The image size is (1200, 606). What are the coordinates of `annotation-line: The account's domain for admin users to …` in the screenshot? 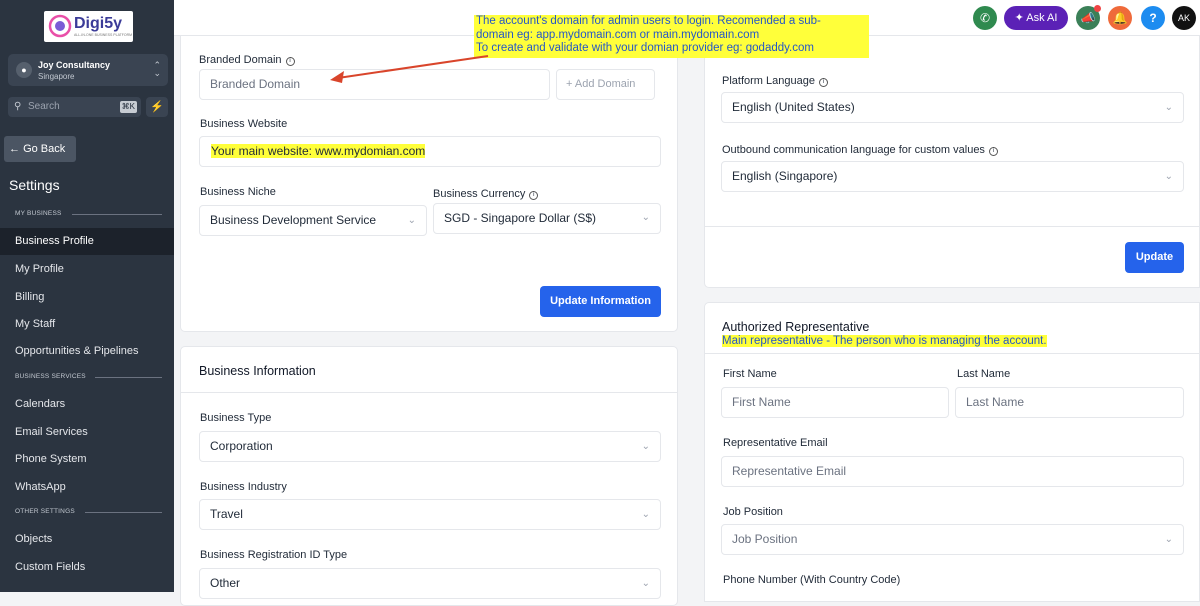 It's located at (648, 21).